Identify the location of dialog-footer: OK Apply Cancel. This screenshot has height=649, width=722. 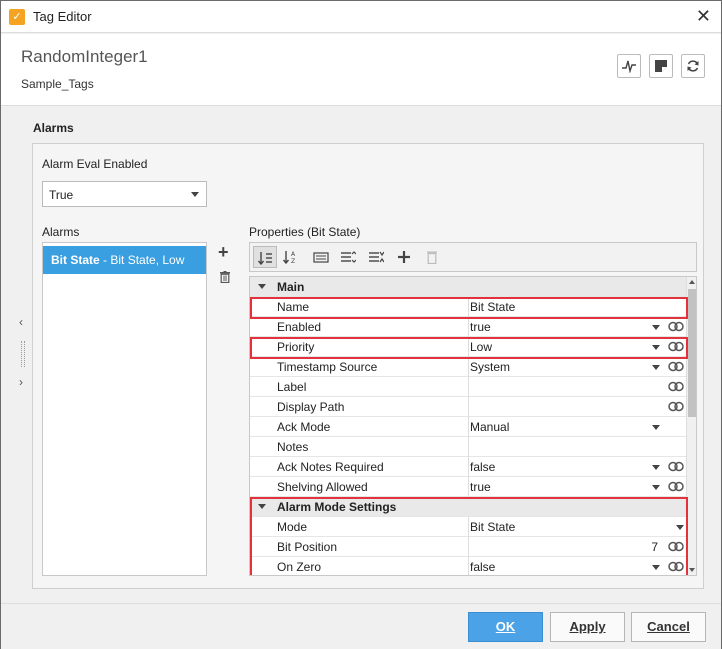
(361, 626).